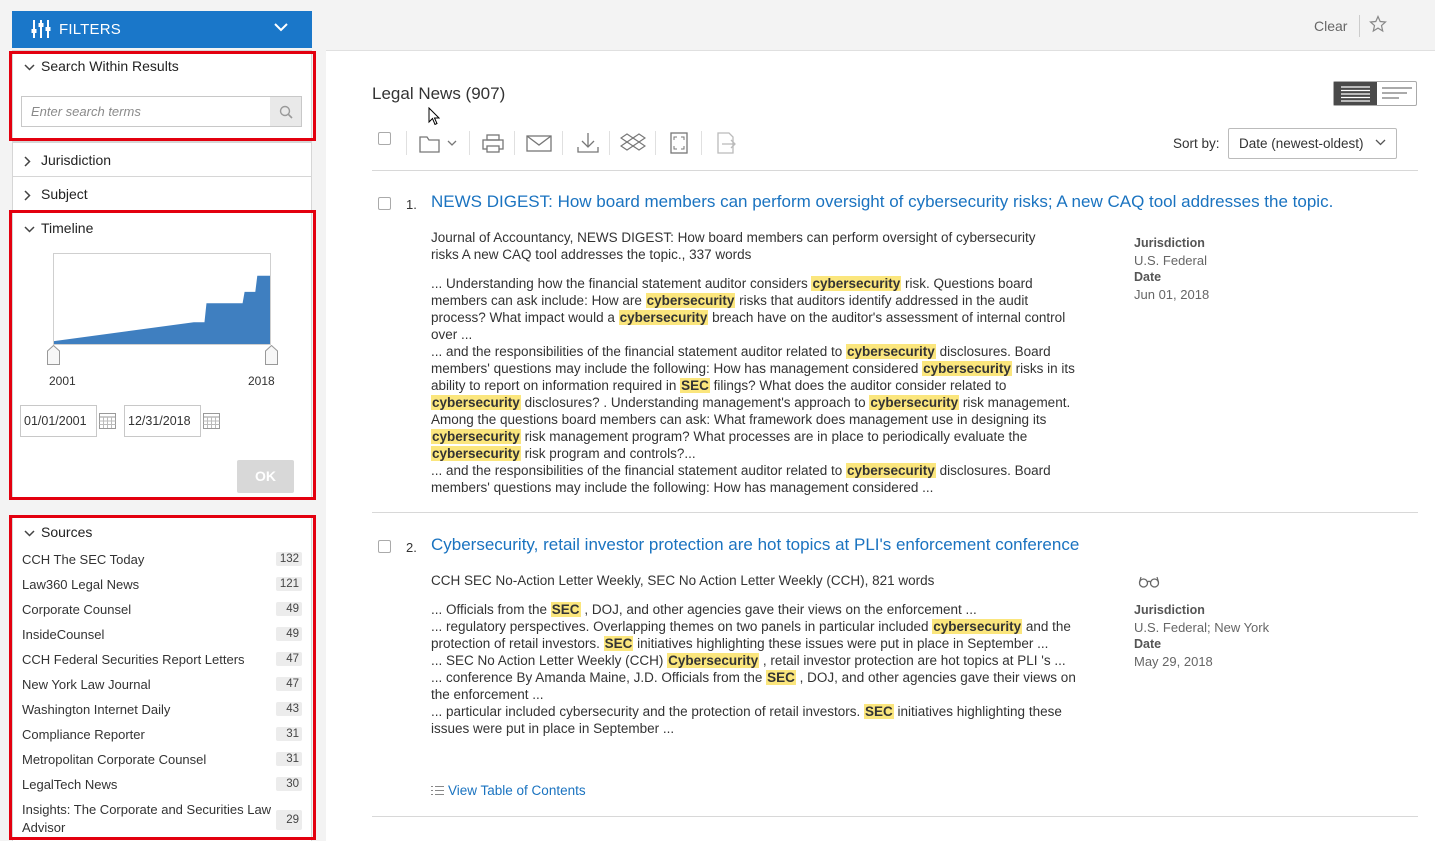  Describe the element at coordinates (880, 25) in the screenshot. I see `top-bar: Clear` at that location.